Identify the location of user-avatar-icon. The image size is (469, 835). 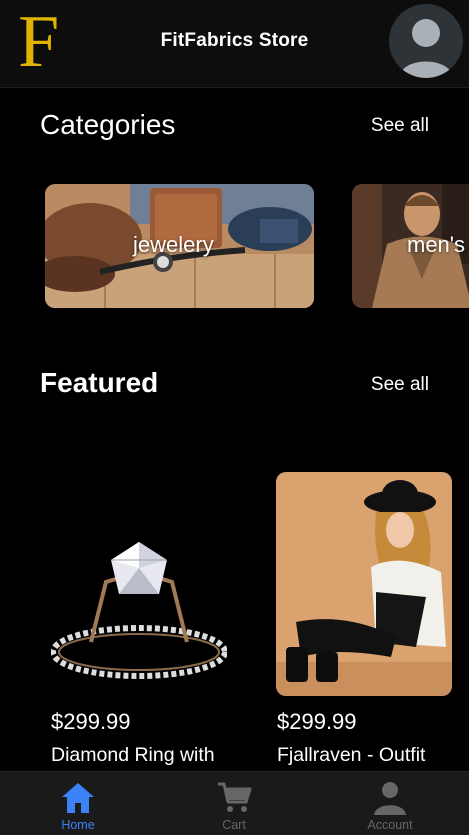
(426, 41).